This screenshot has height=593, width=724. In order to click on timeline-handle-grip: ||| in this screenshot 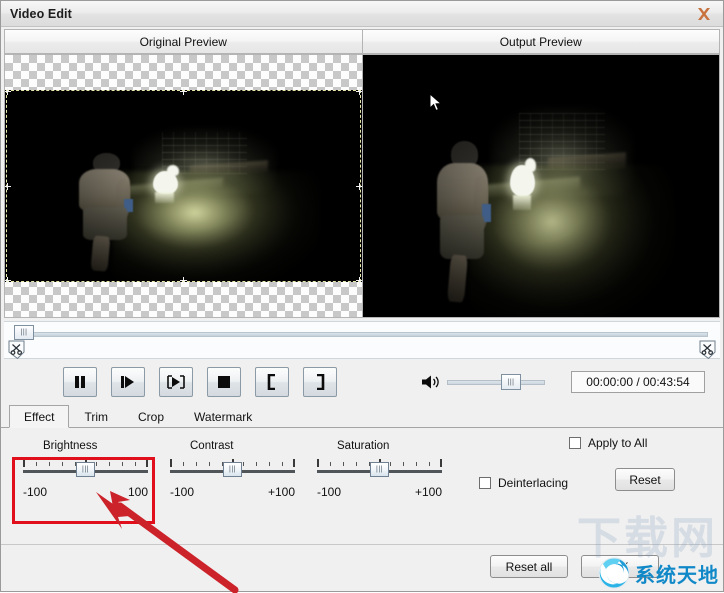, I will do `click(24, 332)`.